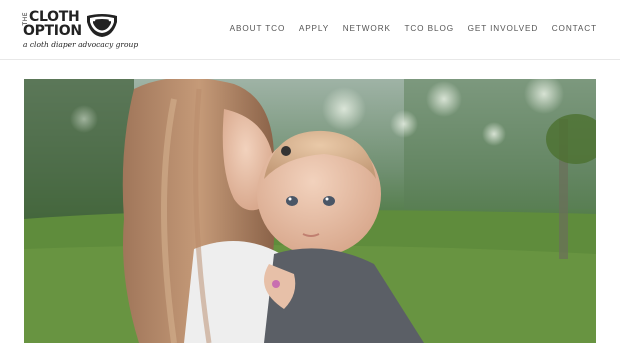 The width and height of the screenshot is (620, 343). I want to click on diaper-logo-icon, so click(102, 25).